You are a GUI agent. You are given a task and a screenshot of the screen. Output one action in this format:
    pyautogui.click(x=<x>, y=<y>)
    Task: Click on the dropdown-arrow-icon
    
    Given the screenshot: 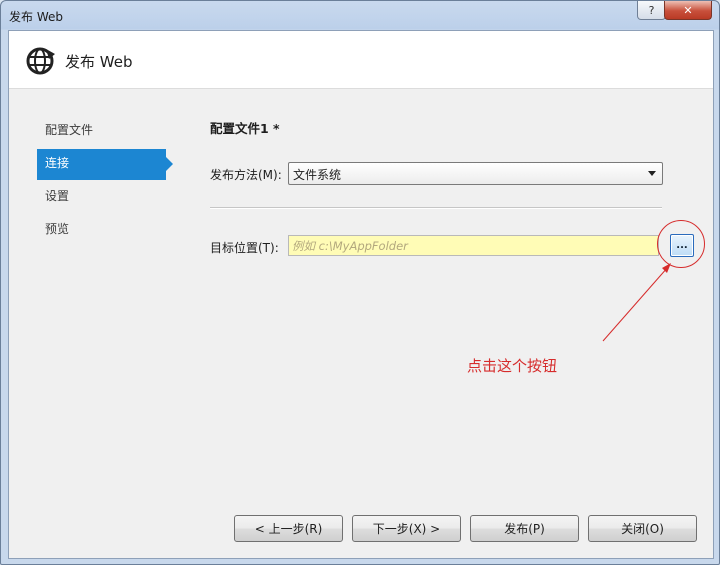 What is the action you would take?
    pyautogui.click(x=652, y=173)
    